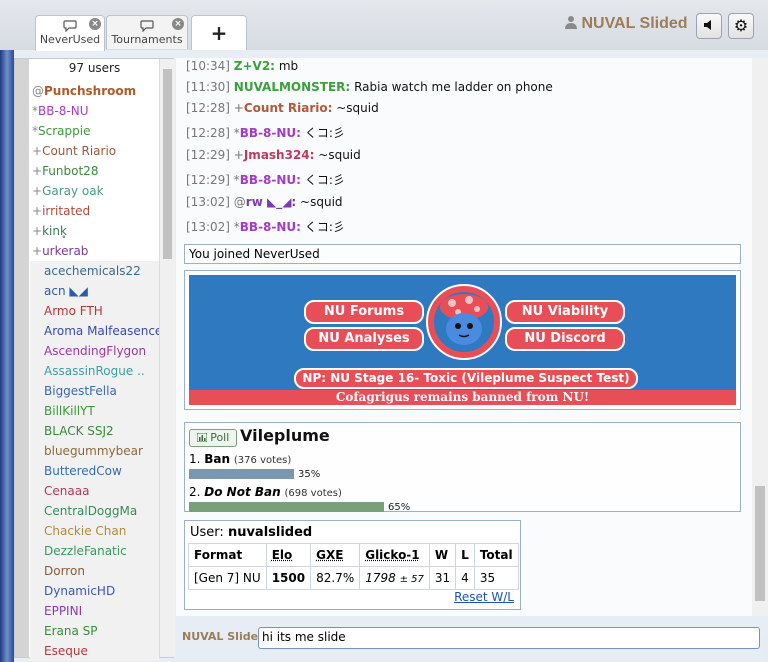 This screenshot has width=768, height=662. What do you see at coordinates (364, 312) in the screenshot?
I see `nu-forums-link: NU Forums` at bounding box center [364, 312].